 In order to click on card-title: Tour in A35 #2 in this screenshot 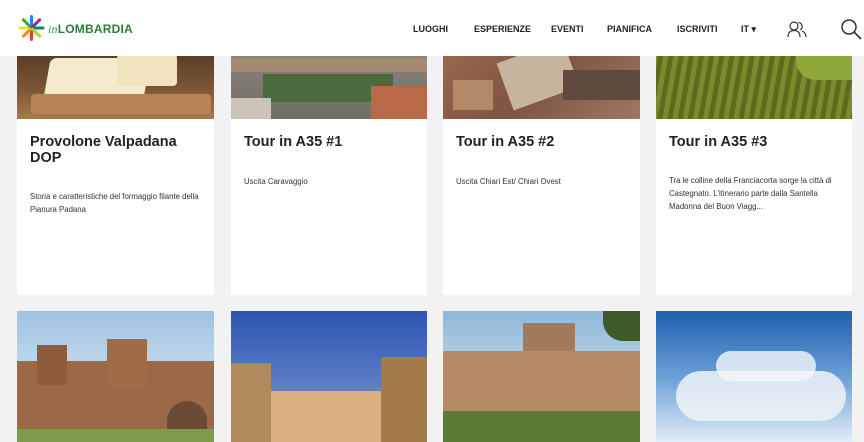, I will do `click(505, 142)`.